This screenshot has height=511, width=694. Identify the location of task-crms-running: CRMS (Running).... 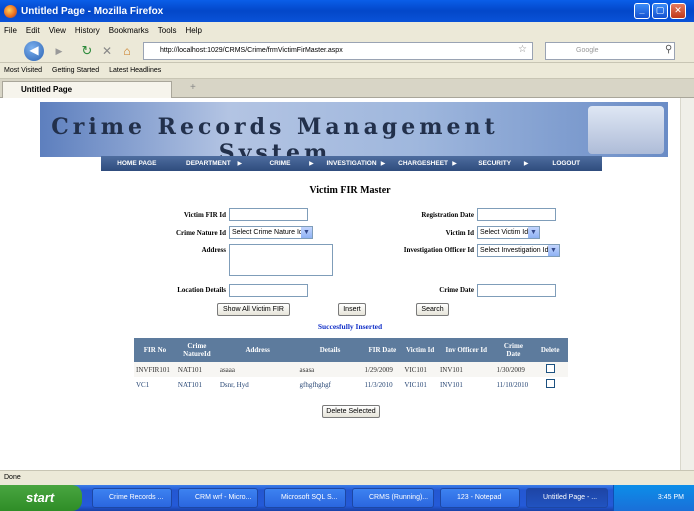
(393, 498).